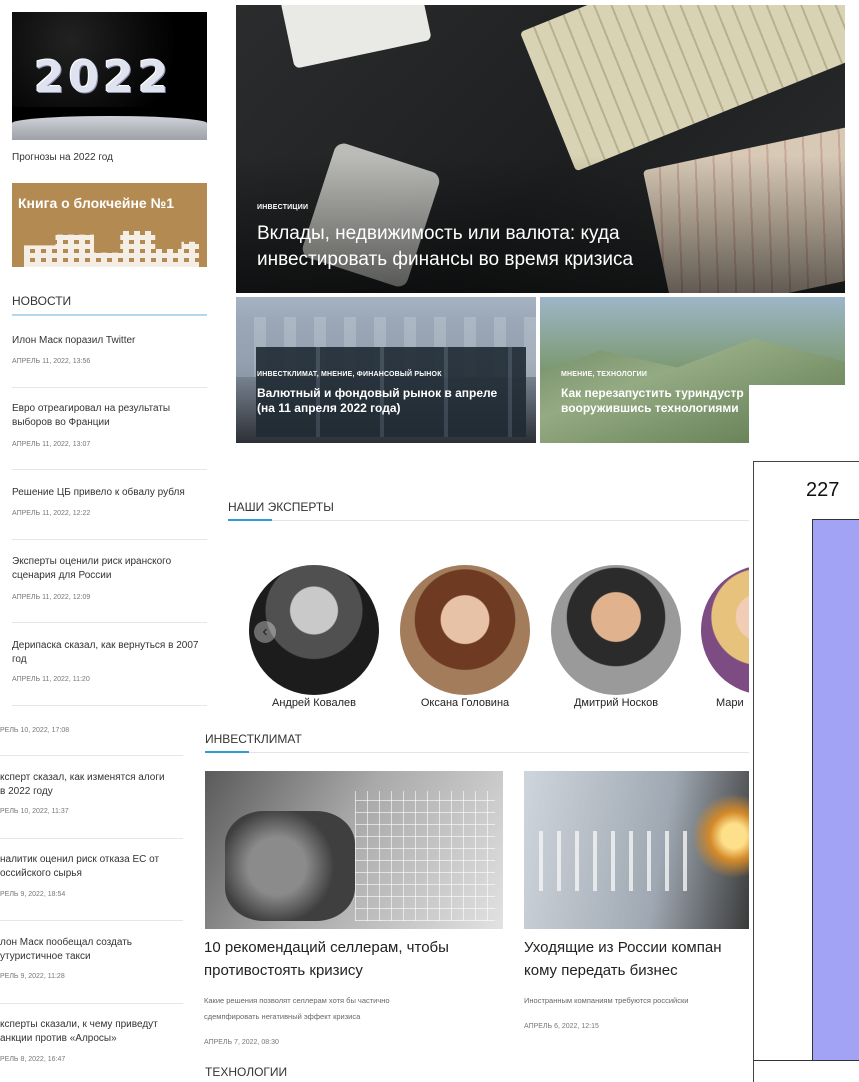  I want to click on sub-article-market-tags: ИНВЕСТКЛИМАТ, МНЕНИЕ, ФИНАНСОВЫЙ РЫНОК, so click(349, 374).